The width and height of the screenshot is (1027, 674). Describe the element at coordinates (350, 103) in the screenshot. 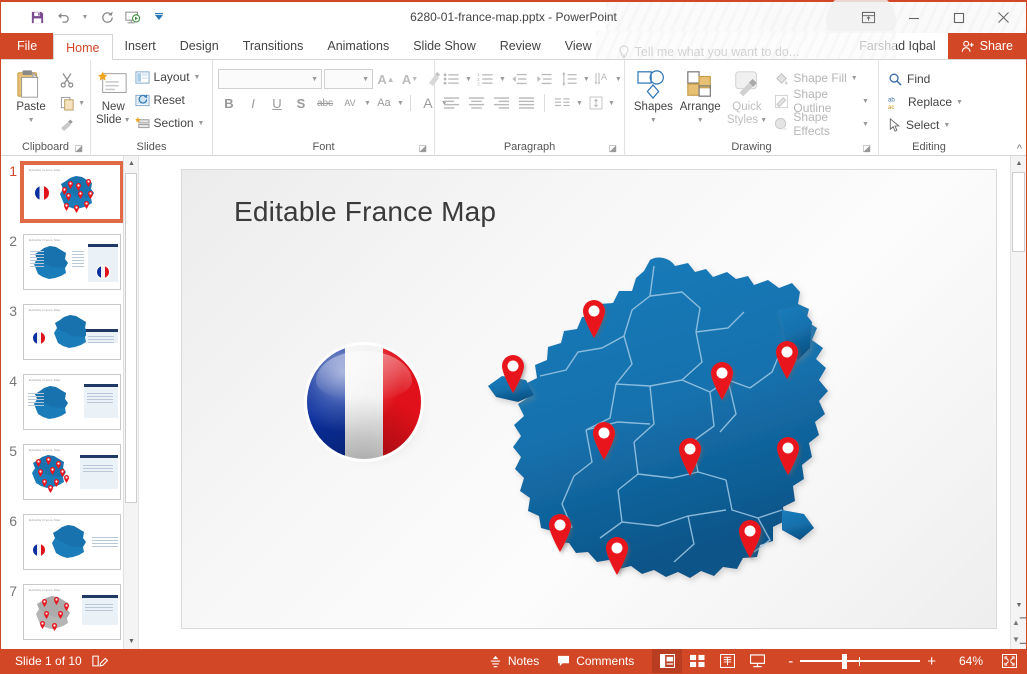

I see `character-spacing-button: AV` at that location.